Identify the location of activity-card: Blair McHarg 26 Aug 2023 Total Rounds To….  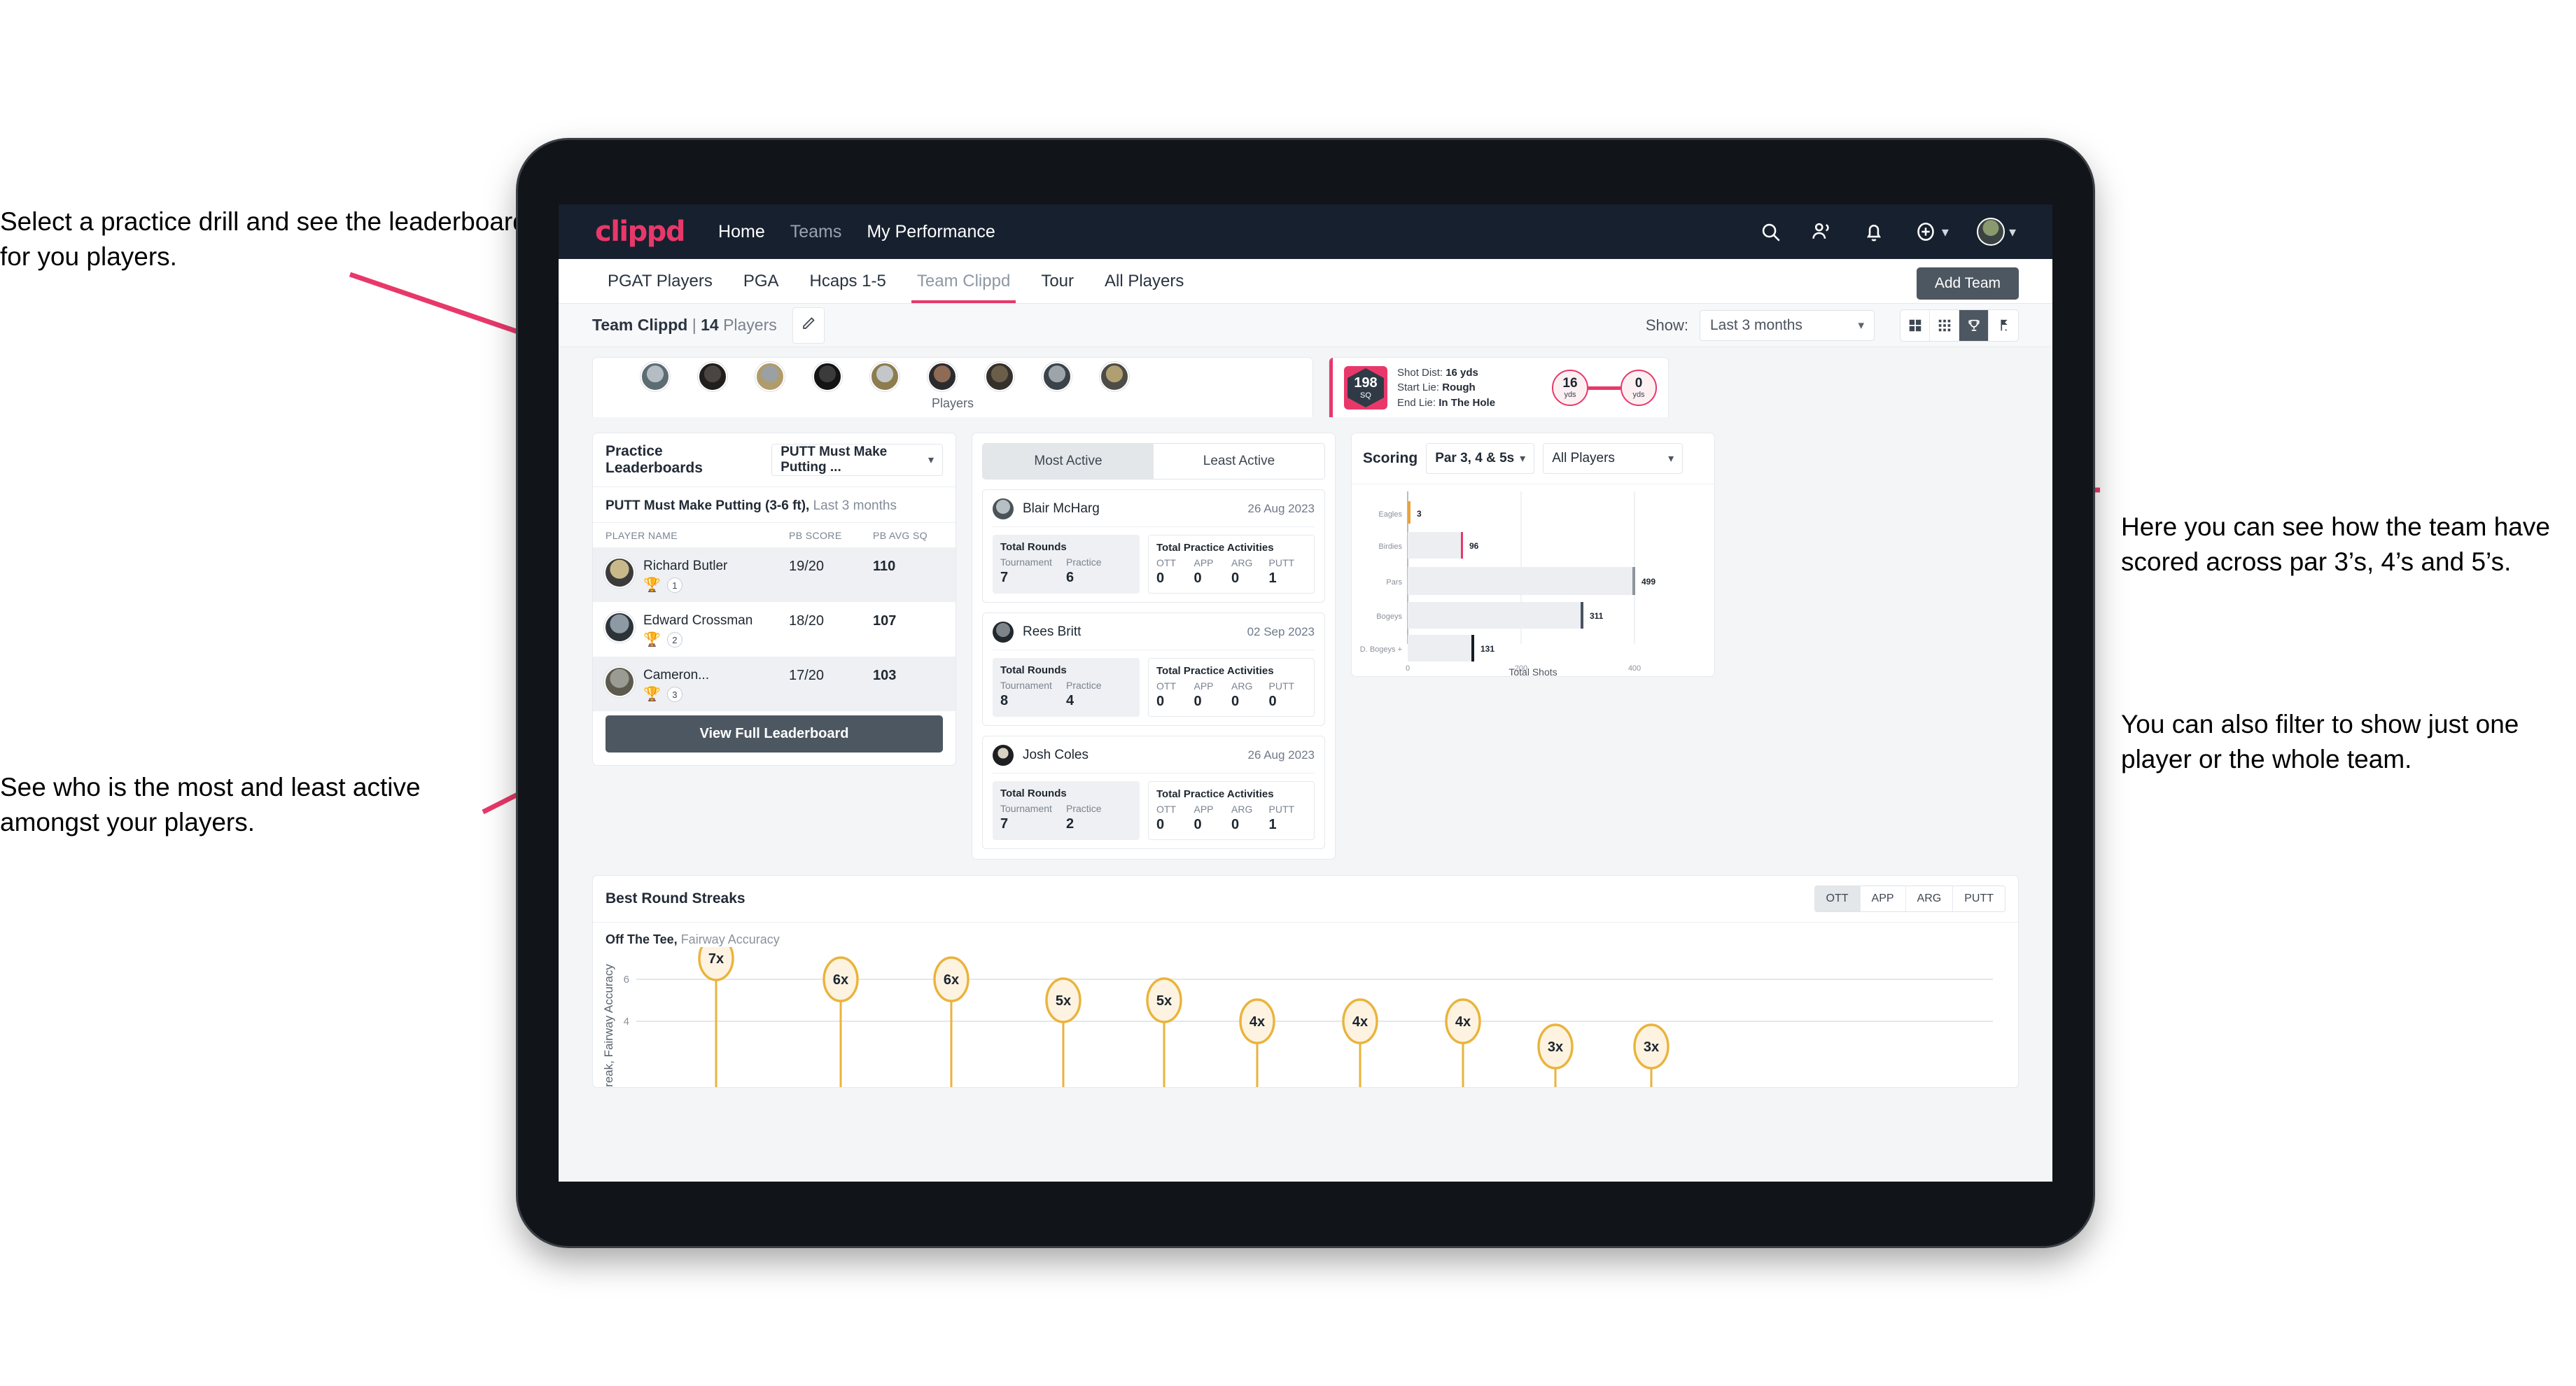
(1153, 546).